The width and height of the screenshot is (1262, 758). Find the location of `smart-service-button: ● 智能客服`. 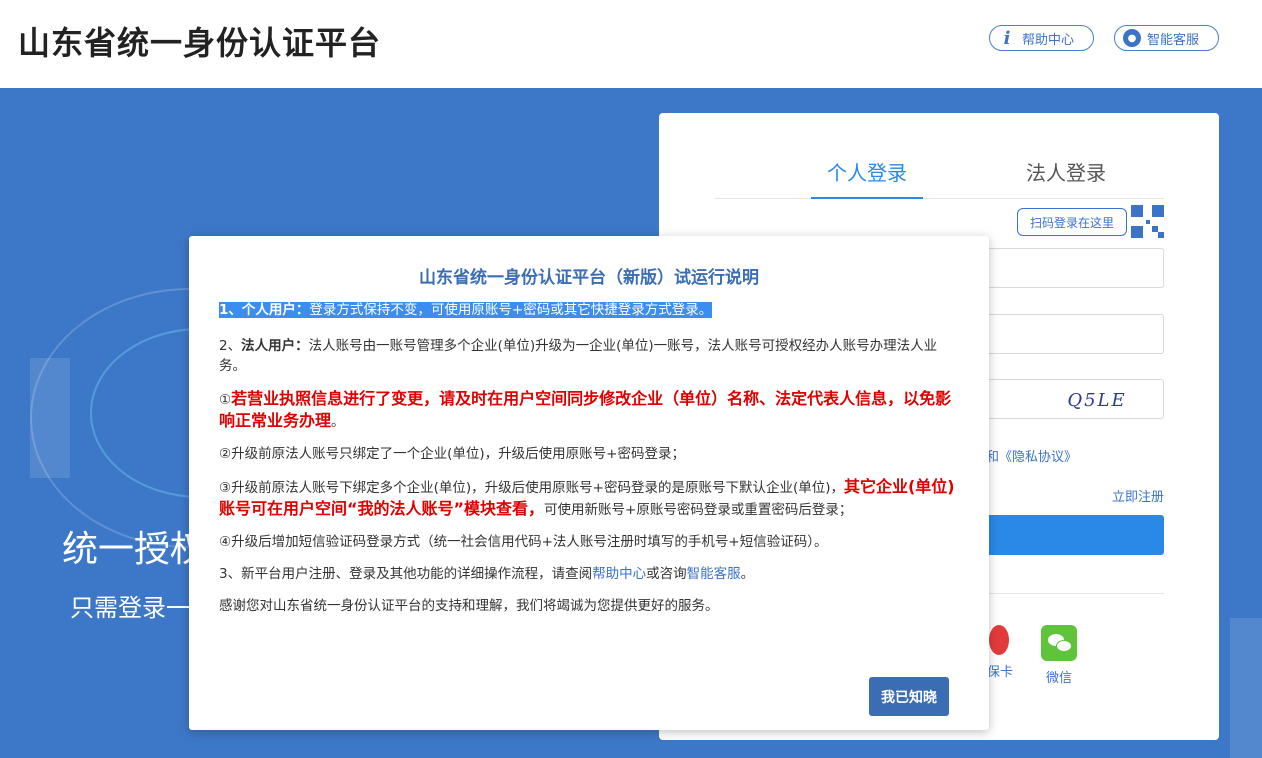

smart-service-button: ● 智能客服 is located at coordinates (1166, 38).